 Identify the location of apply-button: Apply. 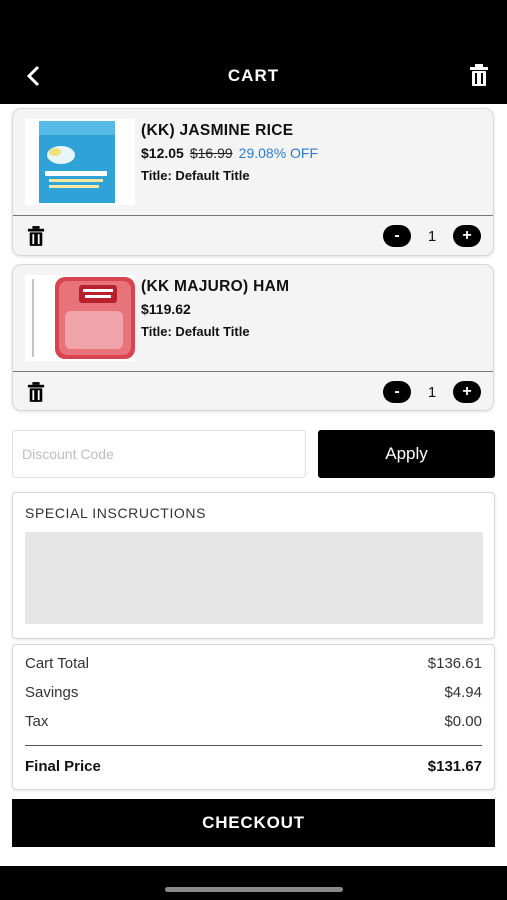
(406, 454).